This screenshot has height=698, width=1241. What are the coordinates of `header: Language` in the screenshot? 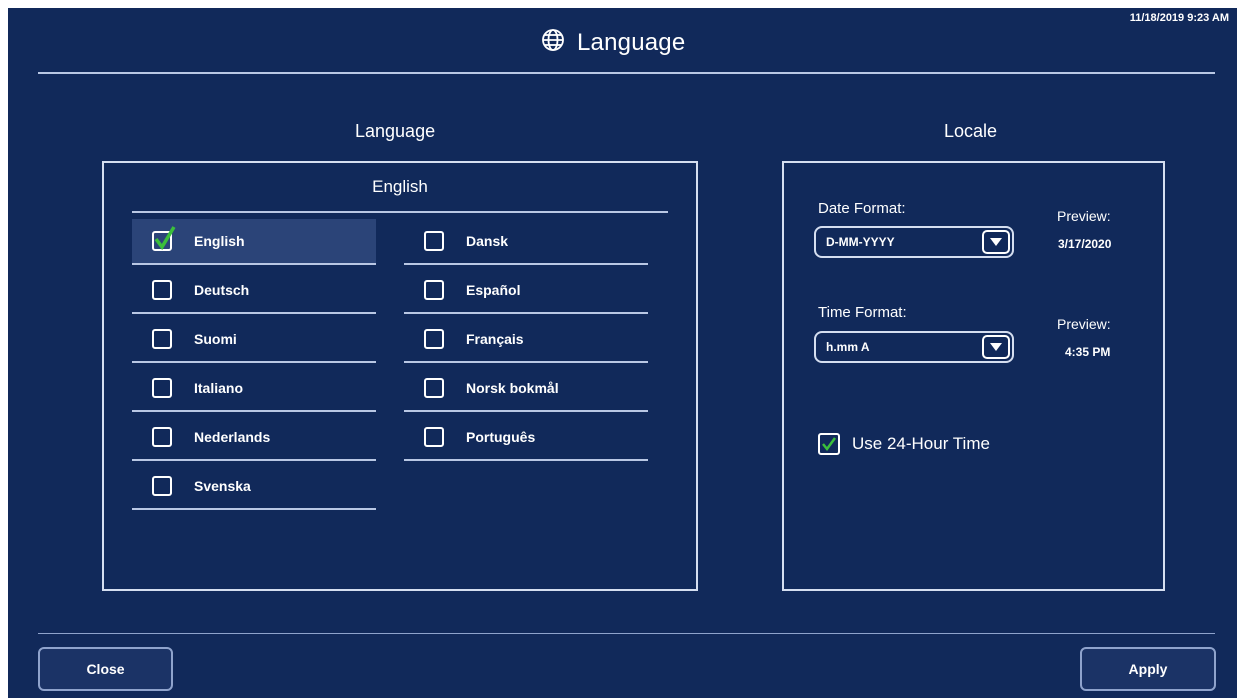 It's located at (613, 43).